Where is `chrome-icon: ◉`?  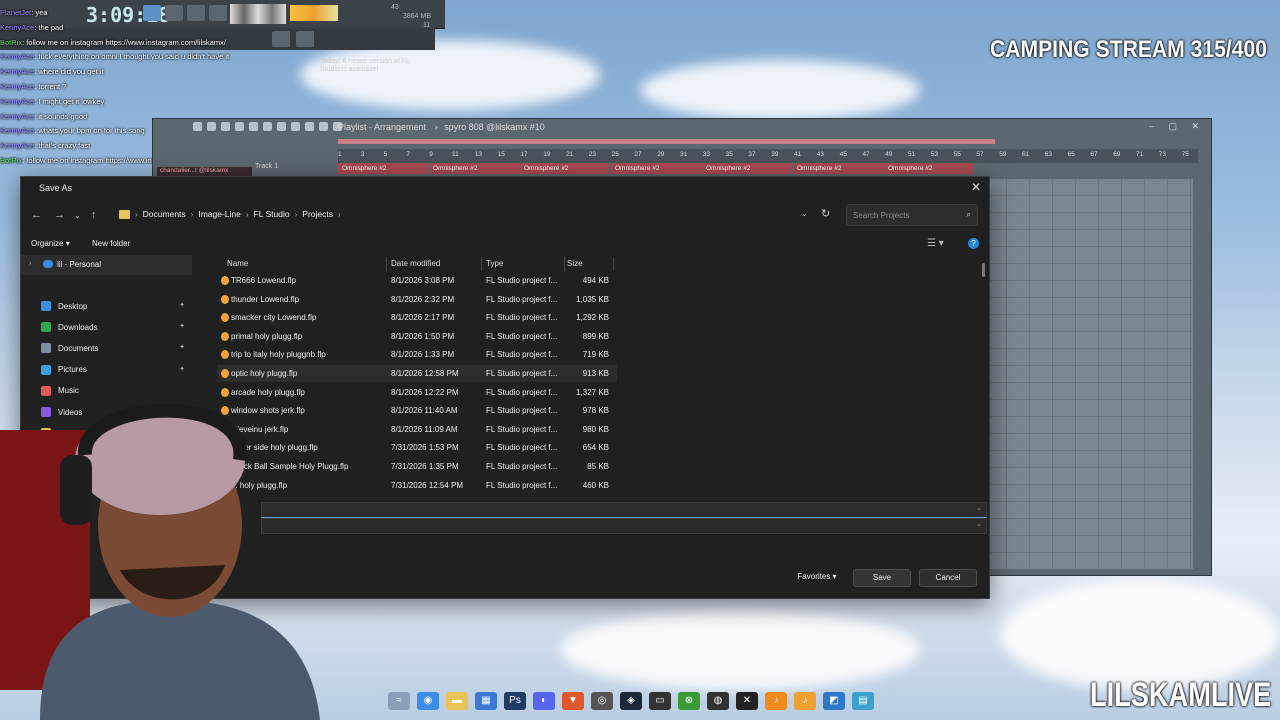 chrome-icon: ◉ is located at coordinates (428, 701).